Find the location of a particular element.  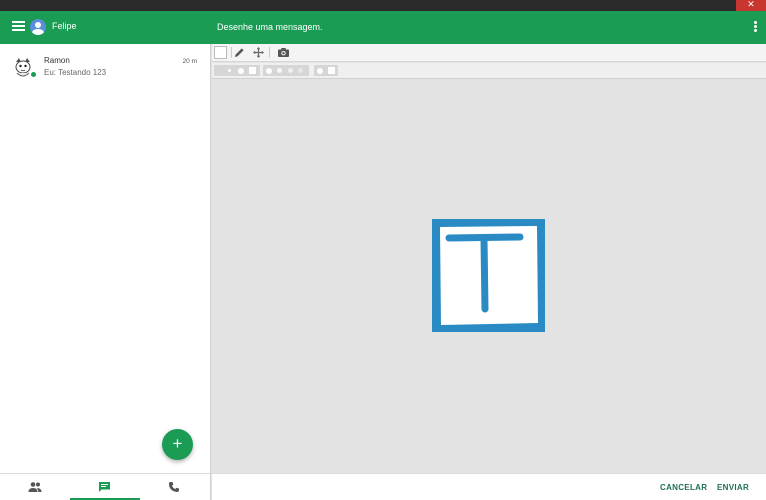

contact-name: Ramon is located at coordinates (57, 60).